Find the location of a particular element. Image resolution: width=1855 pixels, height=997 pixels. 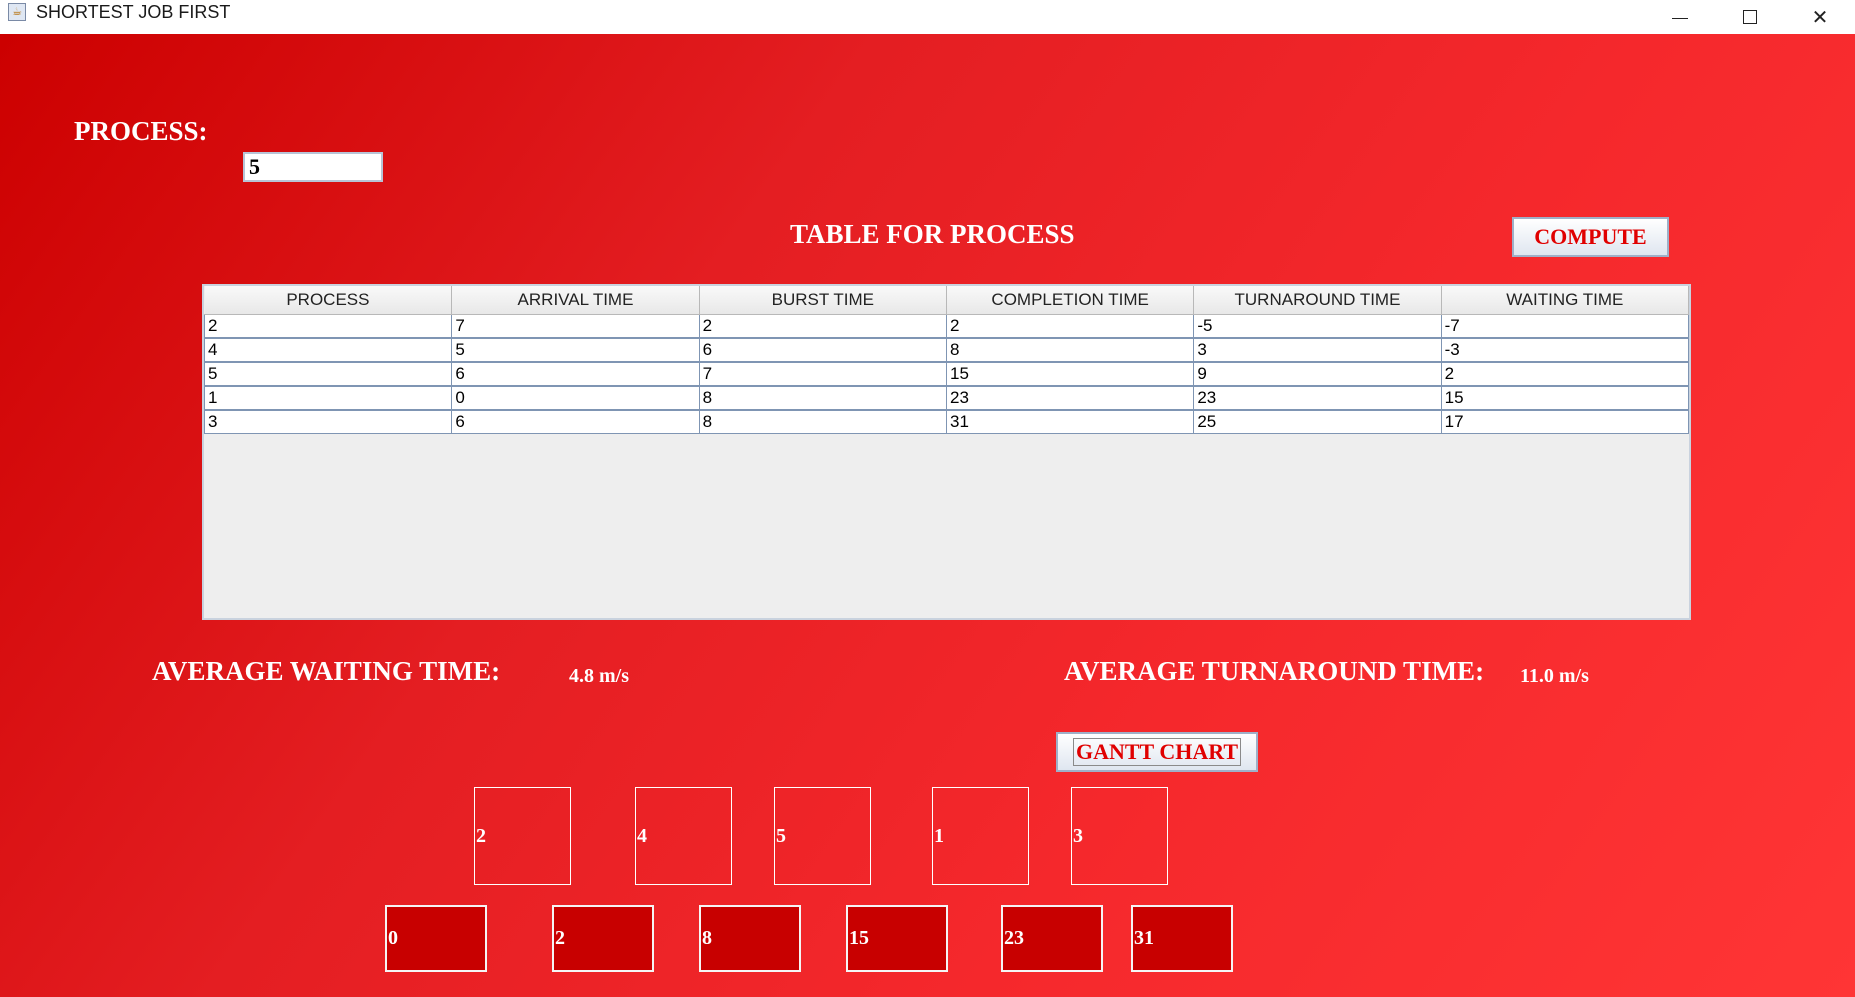

gantt-chart-button: GANTT CHART is located at coordinates (1157, 752).